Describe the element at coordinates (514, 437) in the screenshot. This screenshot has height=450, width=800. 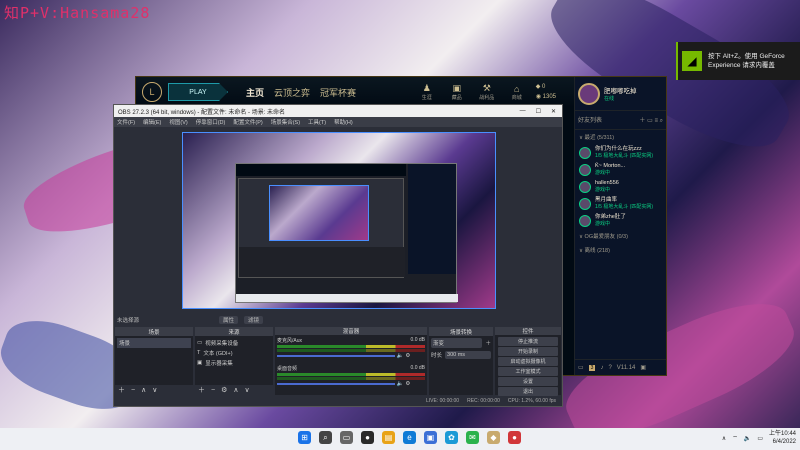
I see `riot-icon: ●` at that location.